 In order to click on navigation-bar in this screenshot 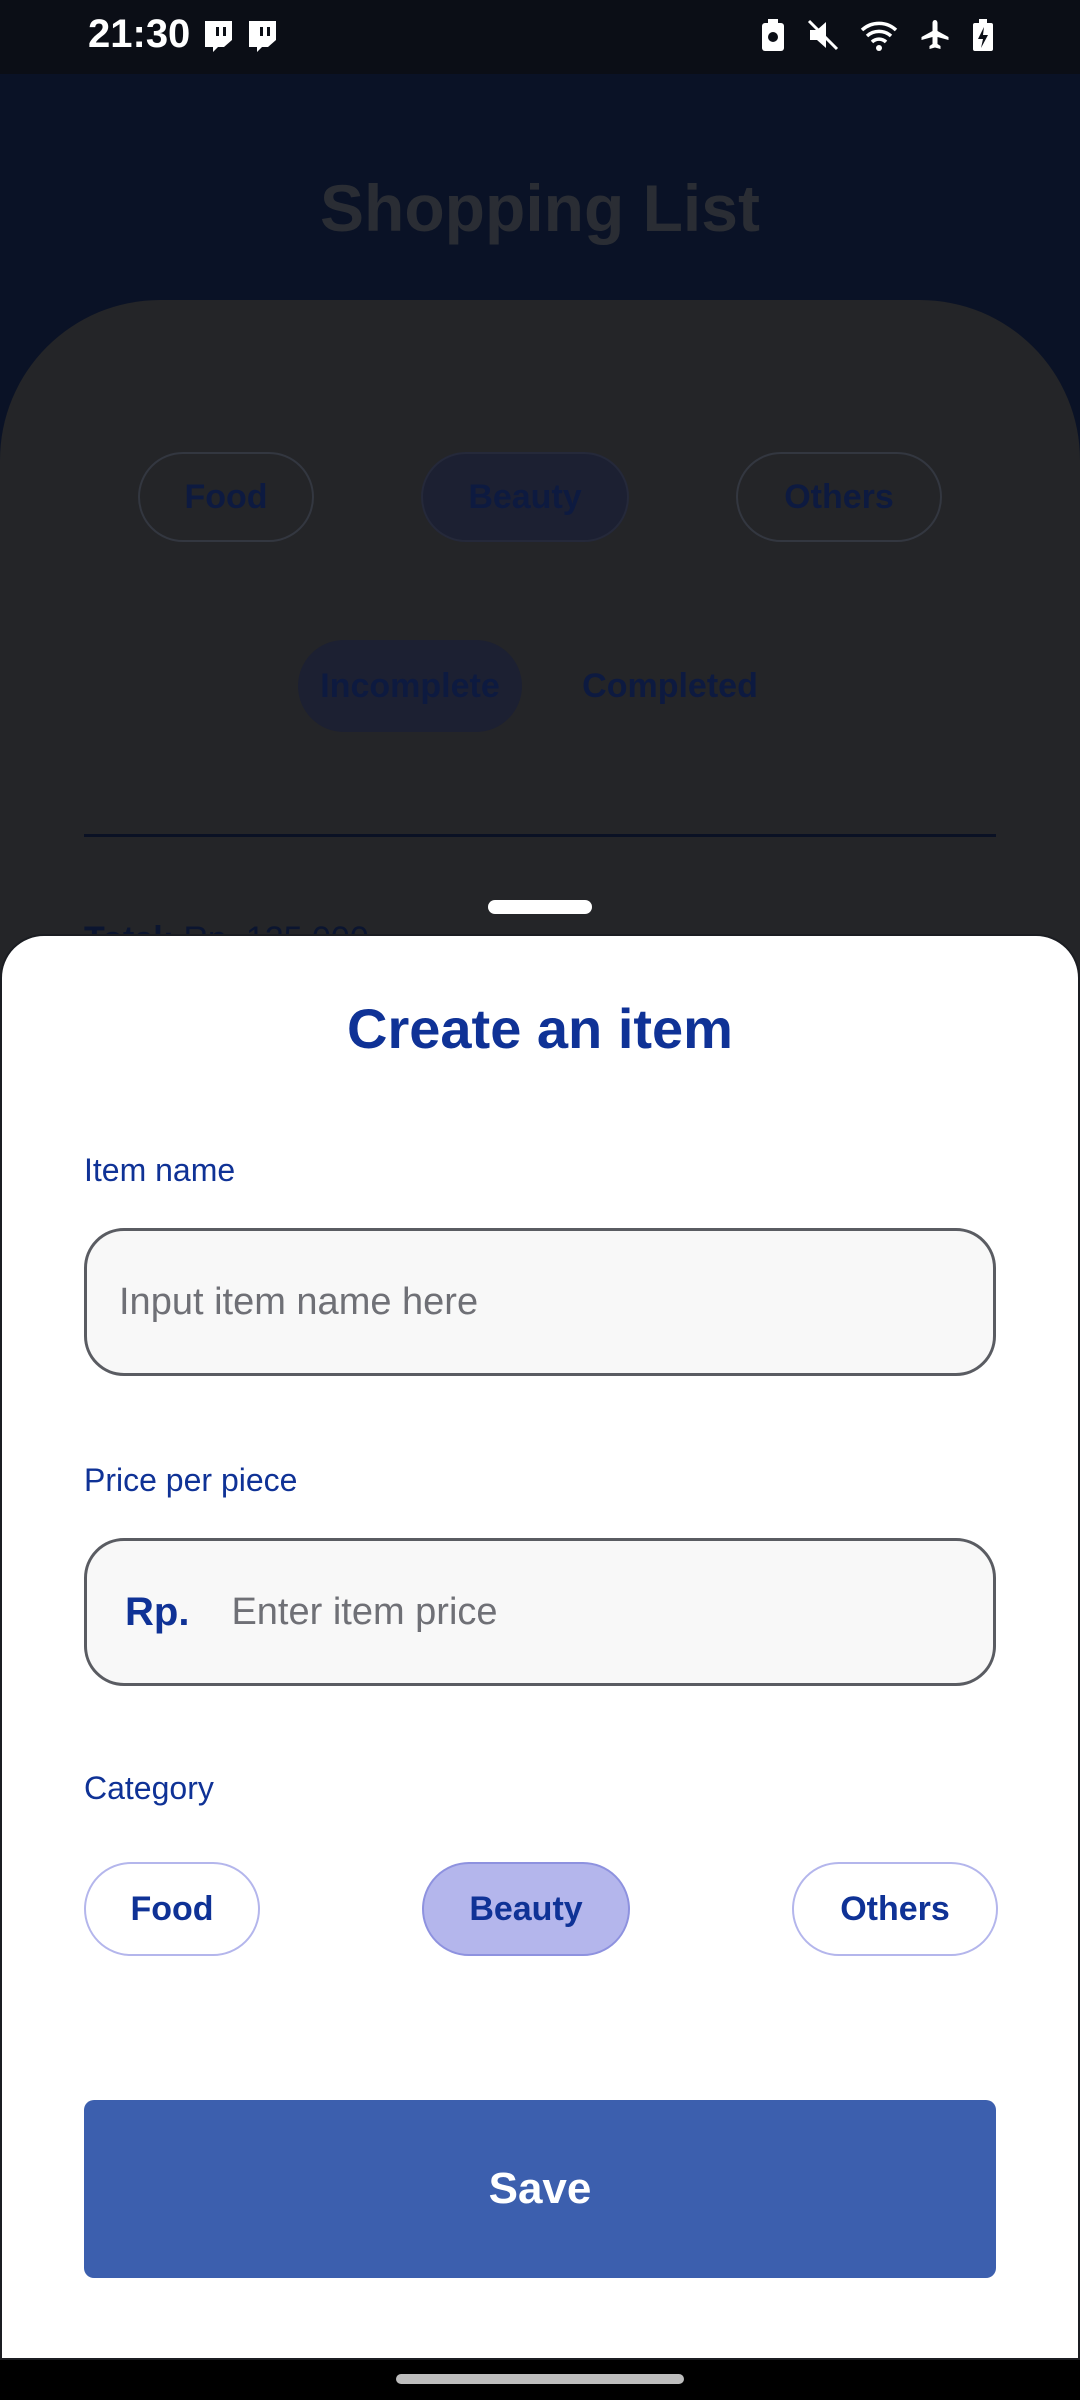, I will do `click(540, 2380)`.